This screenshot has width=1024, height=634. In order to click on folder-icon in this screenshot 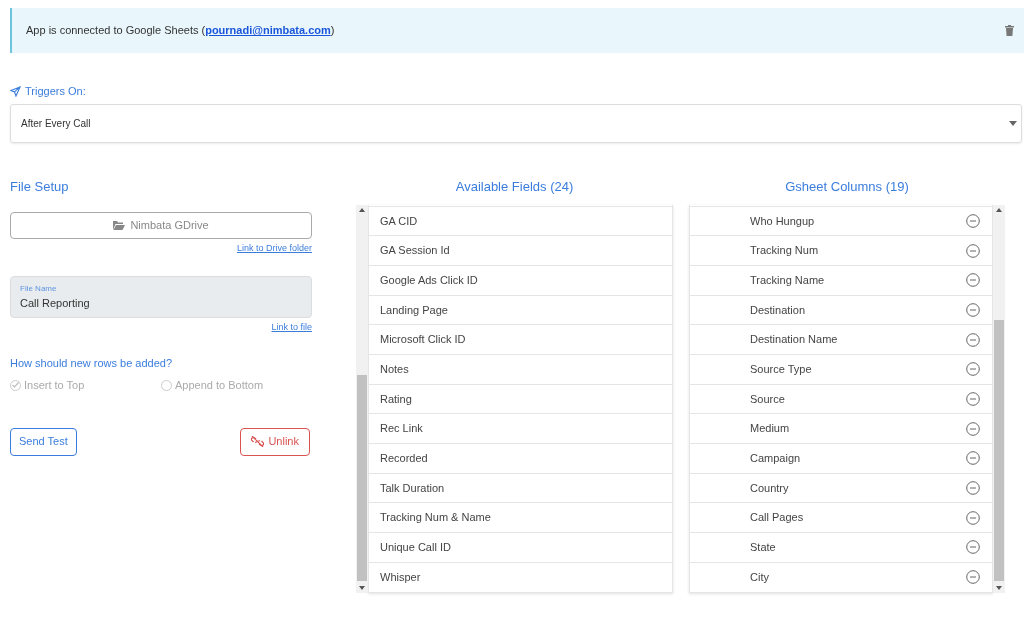, I will do `click(119, 225)`.